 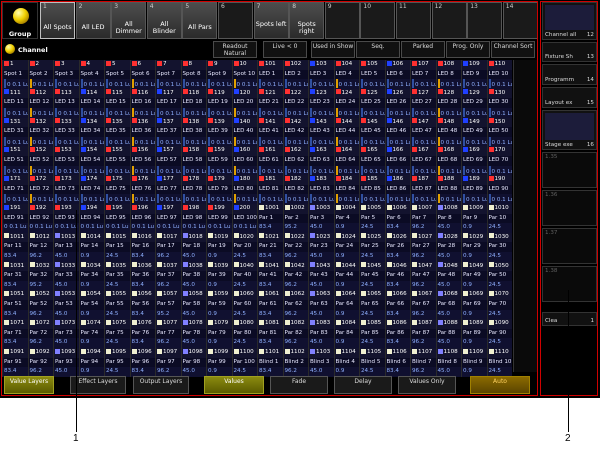 I want to click on fixture-name-cell: LED 64, so click(x=346, y=161).